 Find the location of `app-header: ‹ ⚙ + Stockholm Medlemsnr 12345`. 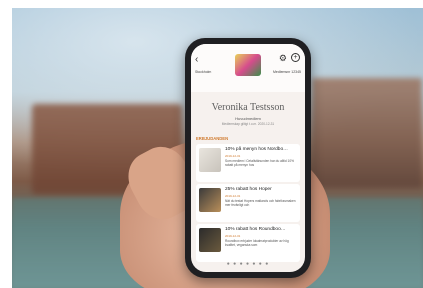

app-header: ‹ ⚙ + Stockholm Medlemsnr 12345 is located at coordinates (248, 68).